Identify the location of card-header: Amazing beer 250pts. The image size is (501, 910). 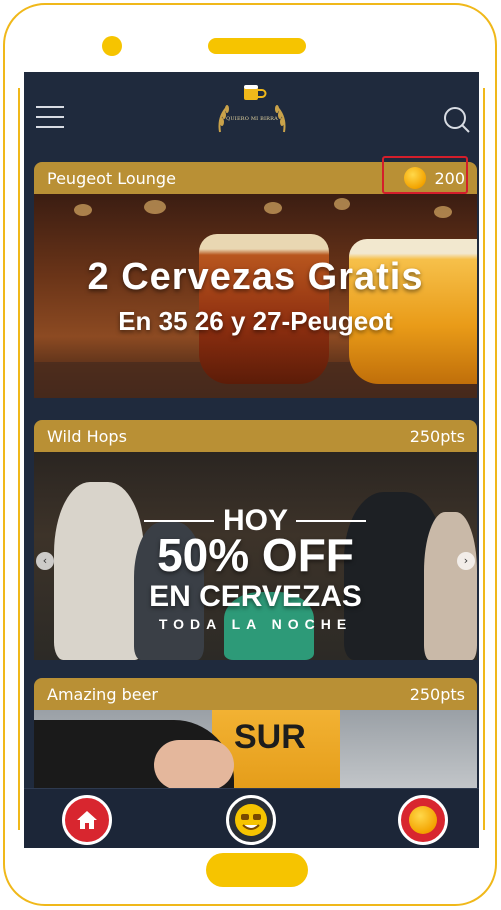
(255, 694).